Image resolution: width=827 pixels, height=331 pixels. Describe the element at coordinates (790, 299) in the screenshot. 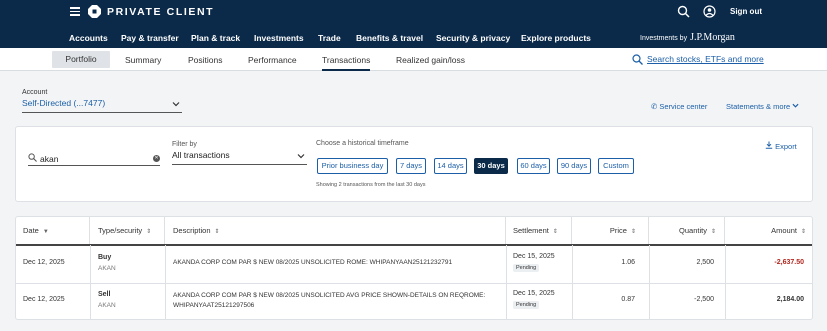

I see `row-amount: 2,184.00` at that location.